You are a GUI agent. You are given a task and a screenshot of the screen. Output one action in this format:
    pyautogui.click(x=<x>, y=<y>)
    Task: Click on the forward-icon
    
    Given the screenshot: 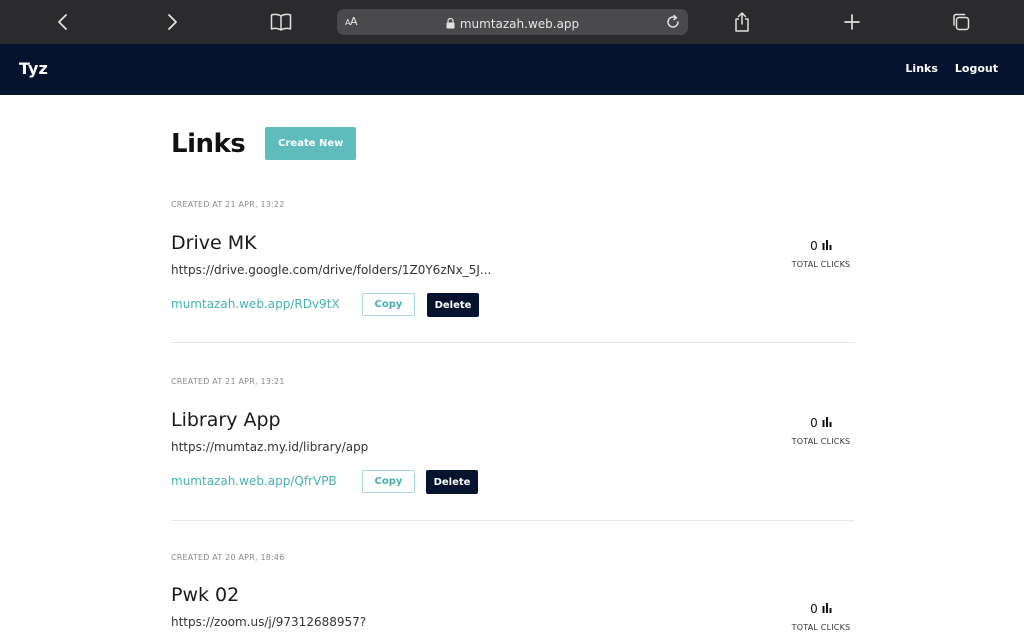 What is the action you would take?
    pyautogui.click(x=172, y=22)
    